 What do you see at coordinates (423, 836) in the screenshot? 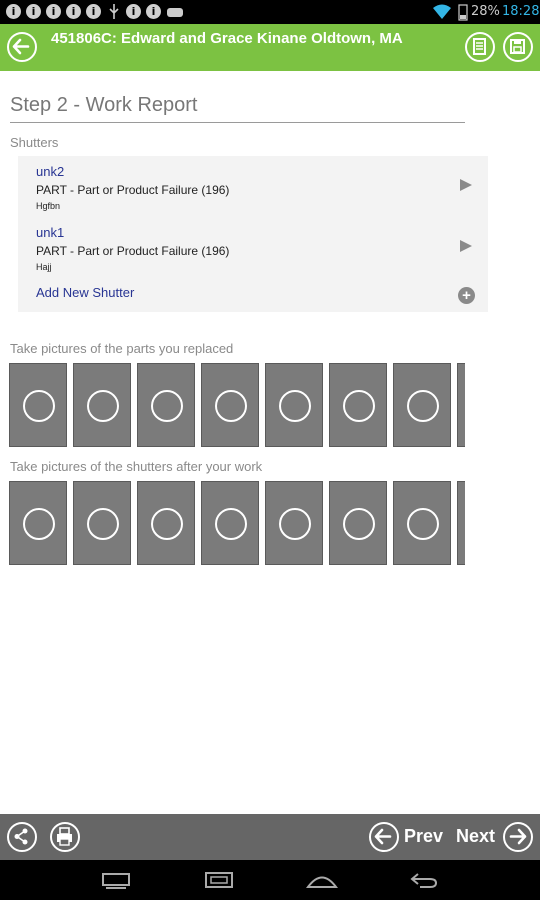
I see `prev-label: Prev` at bounding box center [423, 836].